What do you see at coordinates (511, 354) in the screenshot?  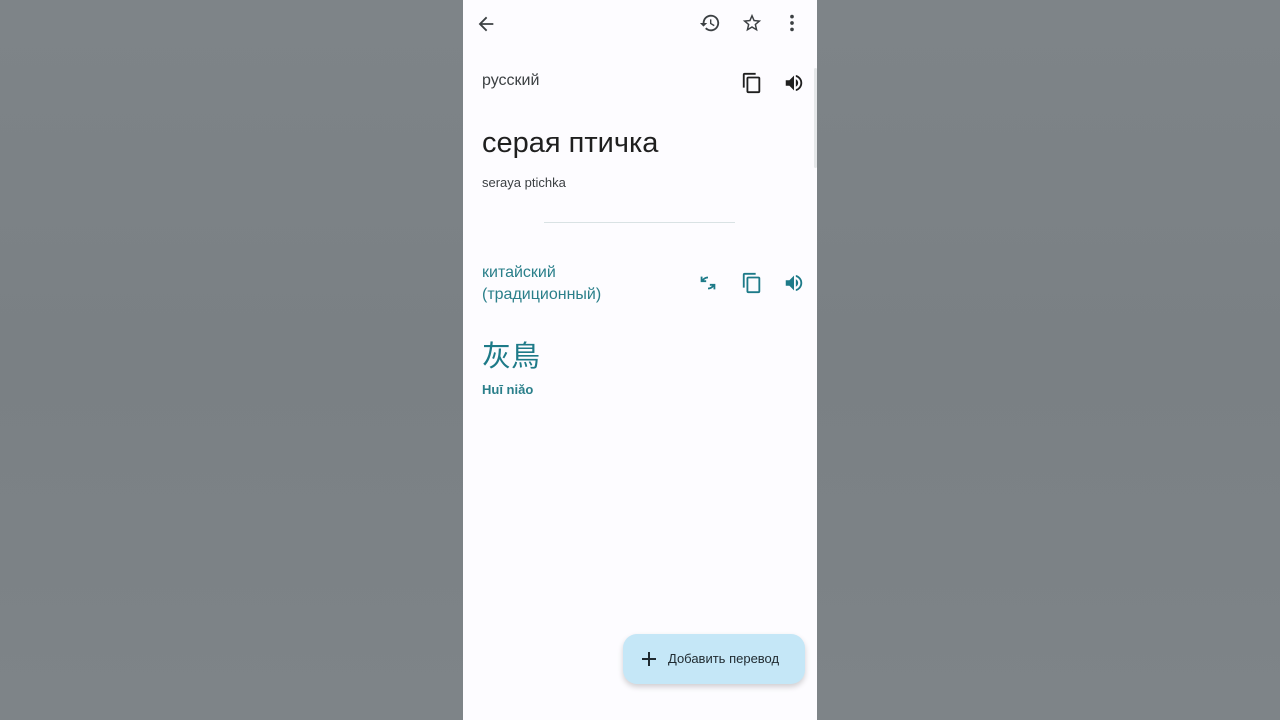 I see `target-text: 灰鳥` at bounding box center [511, 354].